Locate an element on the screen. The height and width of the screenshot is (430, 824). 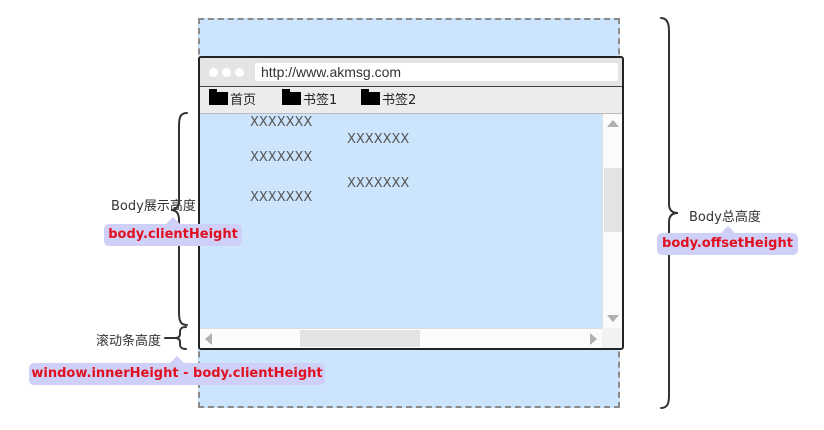
total-height-brace is located at coordinates (669, 213).